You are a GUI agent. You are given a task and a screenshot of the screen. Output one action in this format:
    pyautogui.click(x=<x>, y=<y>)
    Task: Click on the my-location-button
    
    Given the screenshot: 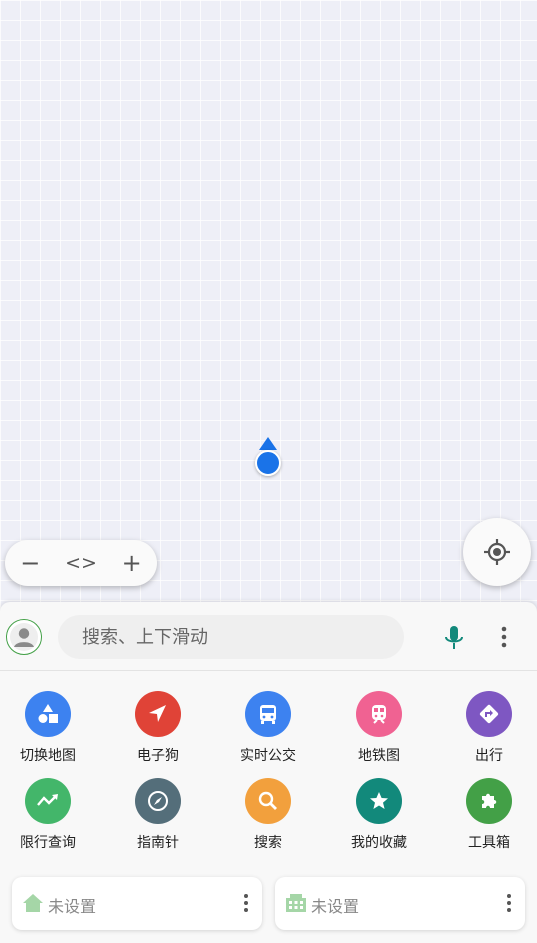 What is the action you would take?
    pyautogui.click(x=497, y=552)
    